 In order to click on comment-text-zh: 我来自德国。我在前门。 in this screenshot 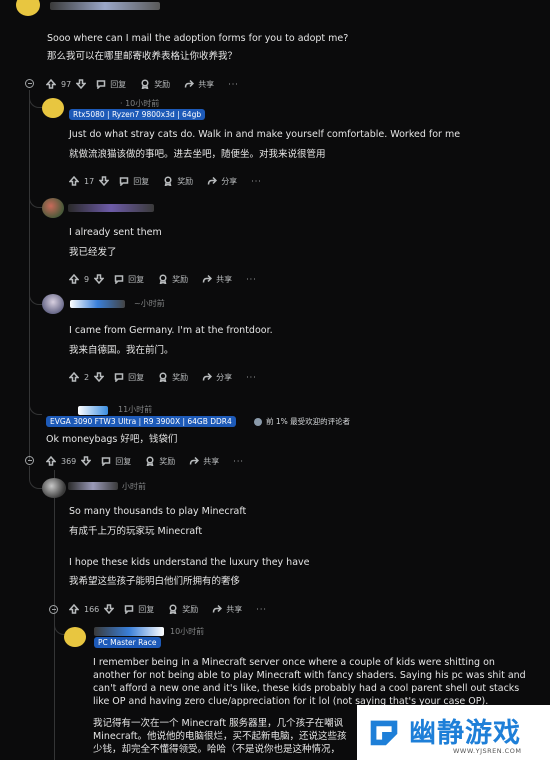, I will do `click(121, 350)`.